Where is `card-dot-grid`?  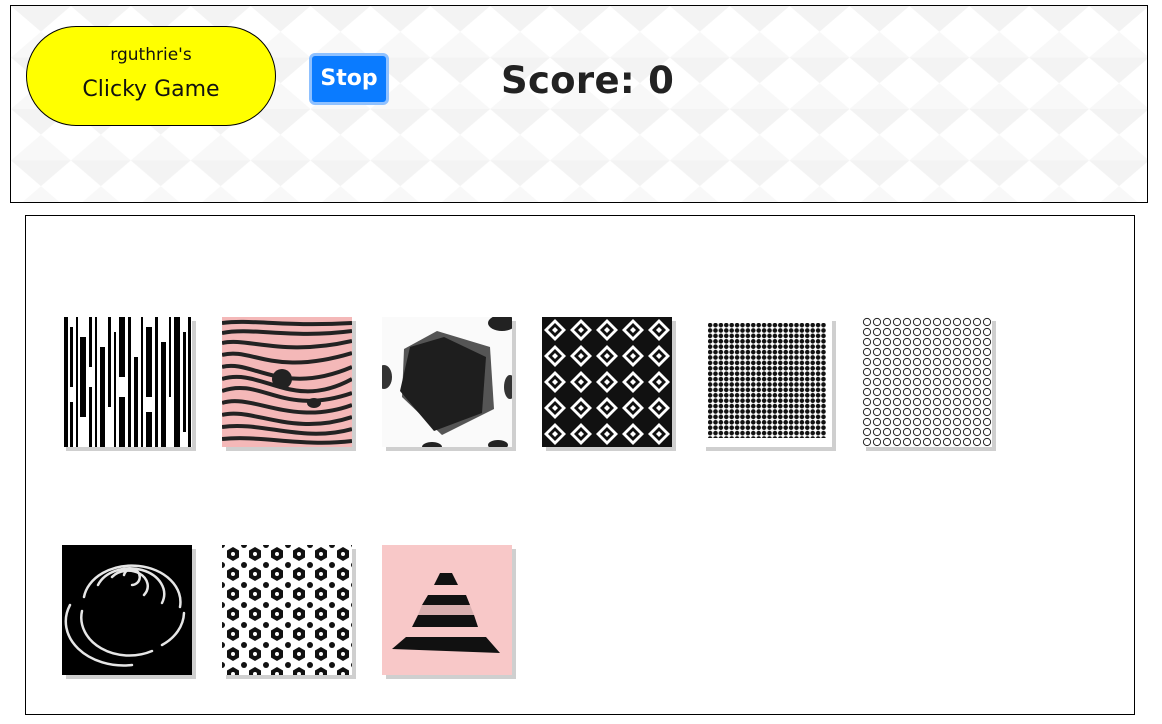
card-dot-grid is located at coordinates (767, 382).